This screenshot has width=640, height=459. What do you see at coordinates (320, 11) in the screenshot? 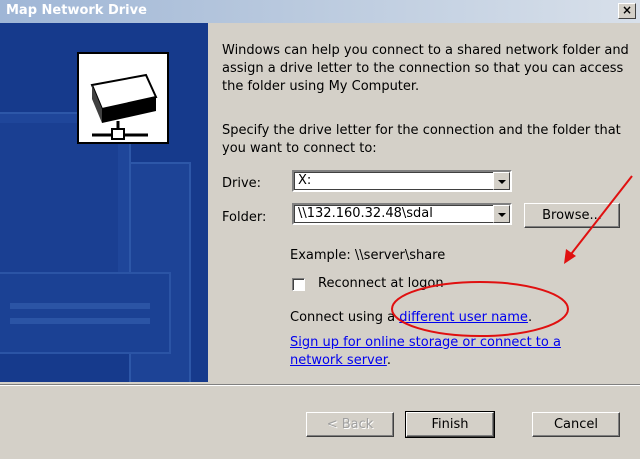
I see `title-bar: Map Network Drive ×` at bounding box center [320, 11].